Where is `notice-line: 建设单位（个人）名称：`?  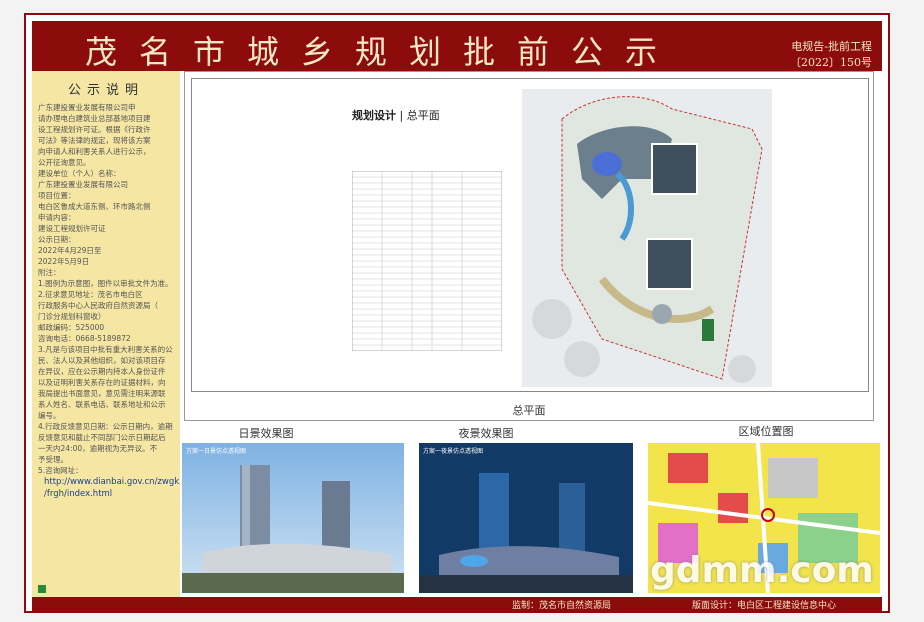
notice-line: 建设单位（个人）名称： is located at coordinates (79, 173).